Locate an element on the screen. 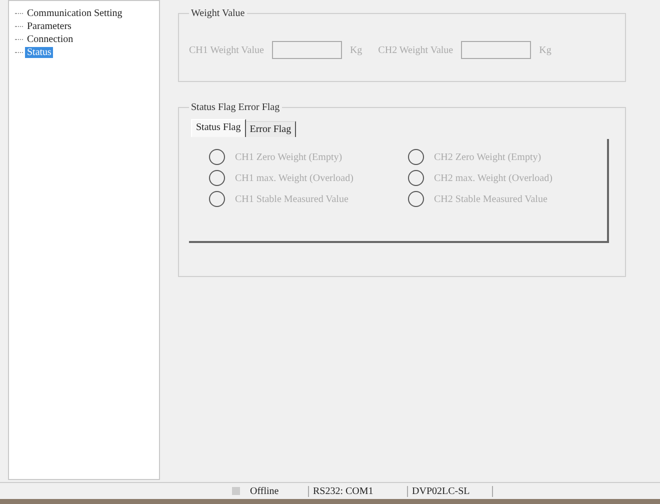 Image resolution: width=660 pixels, height=504 pixels. flag-label: CH1 Zero Weight (Empty) is located at coordinates (288, 157).